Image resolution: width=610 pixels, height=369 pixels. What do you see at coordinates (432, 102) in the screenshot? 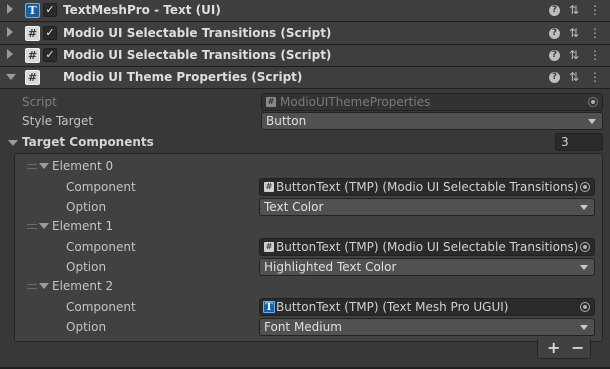
I see `script-field: # ModioUIThemeProperties` at bounding box center [432, 102].